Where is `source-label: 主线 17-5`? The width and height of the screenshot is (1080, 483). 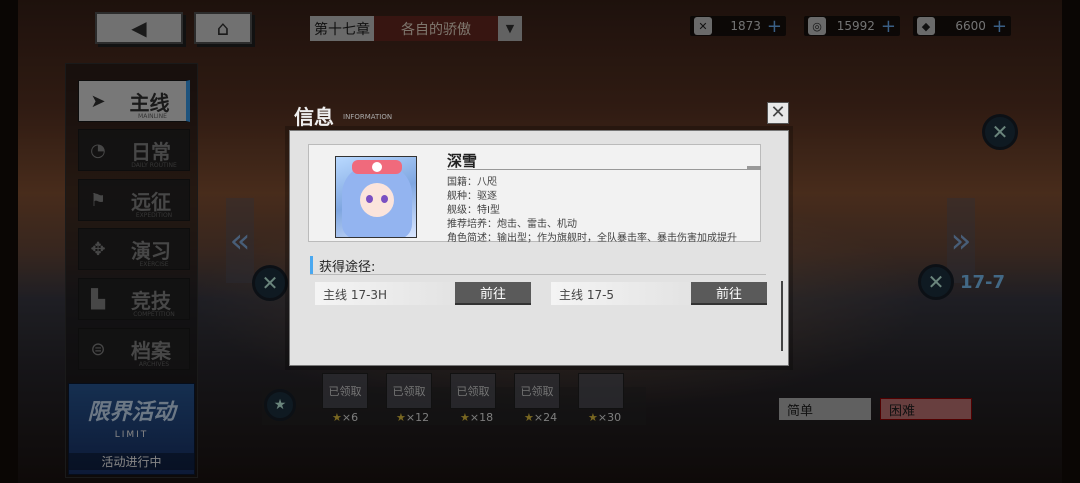 source-label: 主线 17-5 is located at coordinates (587, 295).